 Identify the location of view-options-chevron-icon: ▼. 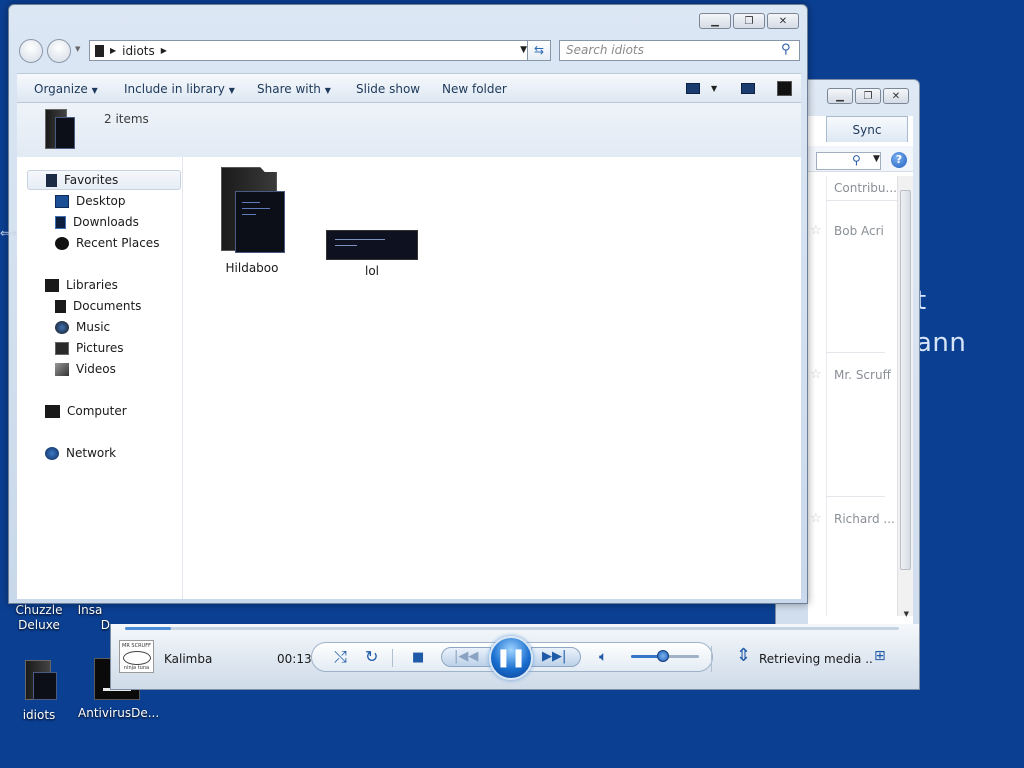
(714, 88).